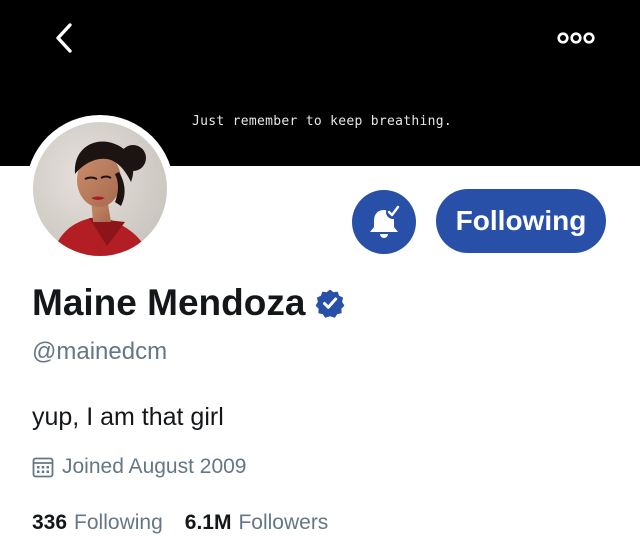  Describe the element at coordinates (330, 303) in the screenshot. I see `verified-badge-icon` at that location.